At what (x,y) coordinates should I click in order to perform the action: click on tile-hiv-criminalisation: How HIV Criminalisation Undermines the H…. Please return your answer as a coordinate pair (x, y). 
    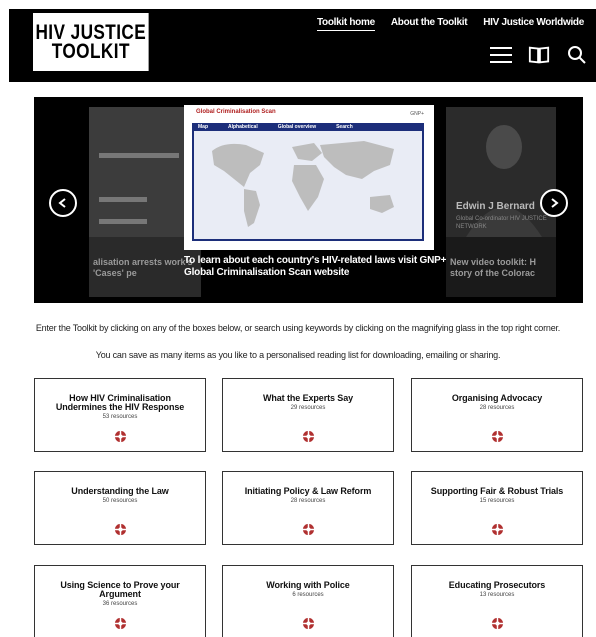
    Looking at the image, I should click on (120, 415).